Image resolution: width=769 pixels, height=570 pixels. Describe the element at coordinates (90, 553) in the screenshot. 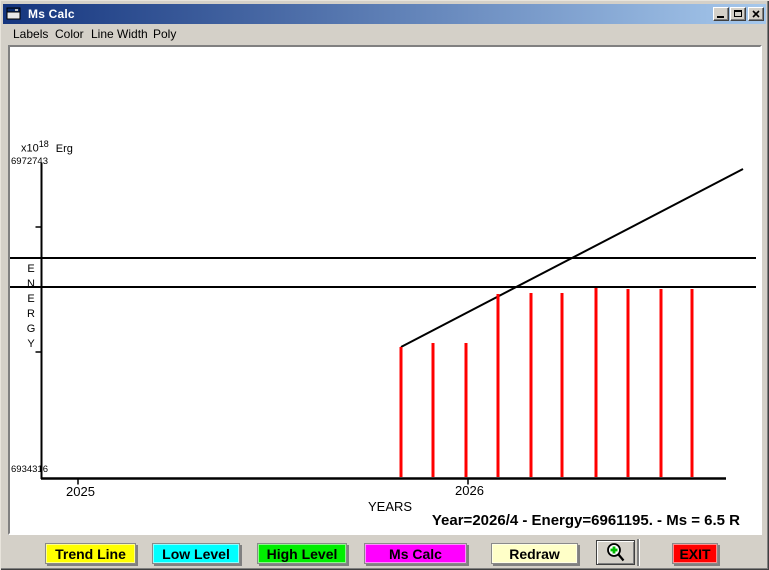

I see `trend-line-button: Trend Line` at that location.